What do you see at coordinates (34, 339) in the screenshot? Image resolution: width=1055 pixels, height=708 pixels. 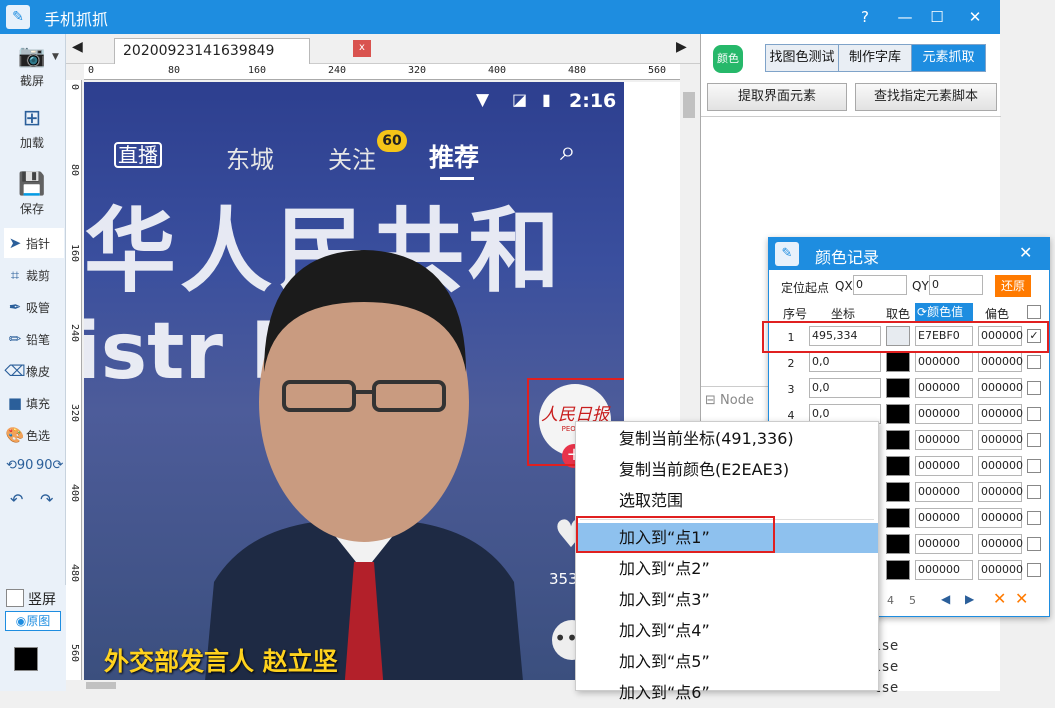 I see `tool-pencil: ✏ 铅笔` at bounding box center [34, 339].